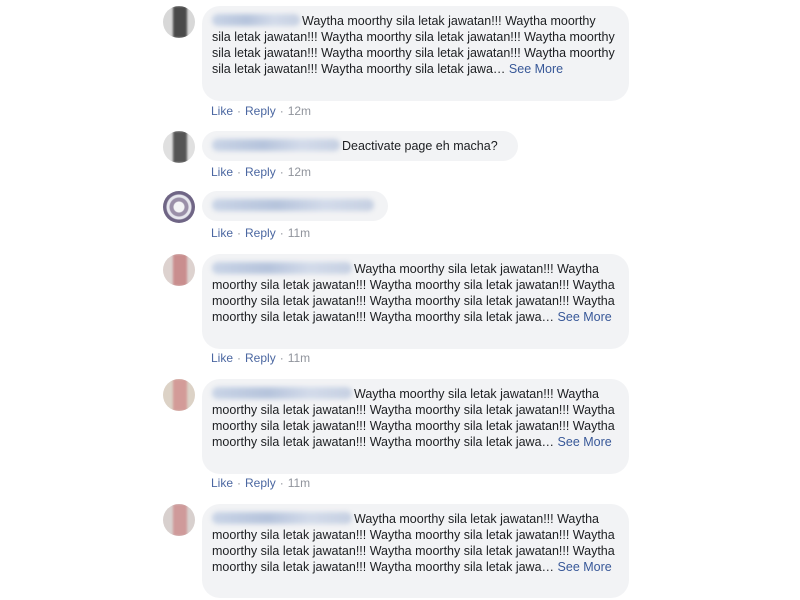 This screenshot has width=800, height=600. I want to click on comment-text: Deactivate page eh macha?, so click(420, 146).